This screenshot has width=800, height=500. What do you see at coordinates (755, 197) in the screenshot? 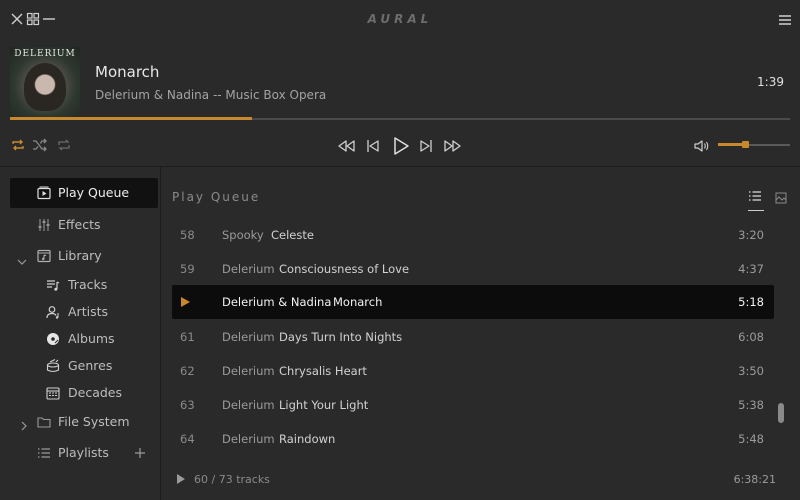
I see `list-view-icon` at bounding box center [755, 197].